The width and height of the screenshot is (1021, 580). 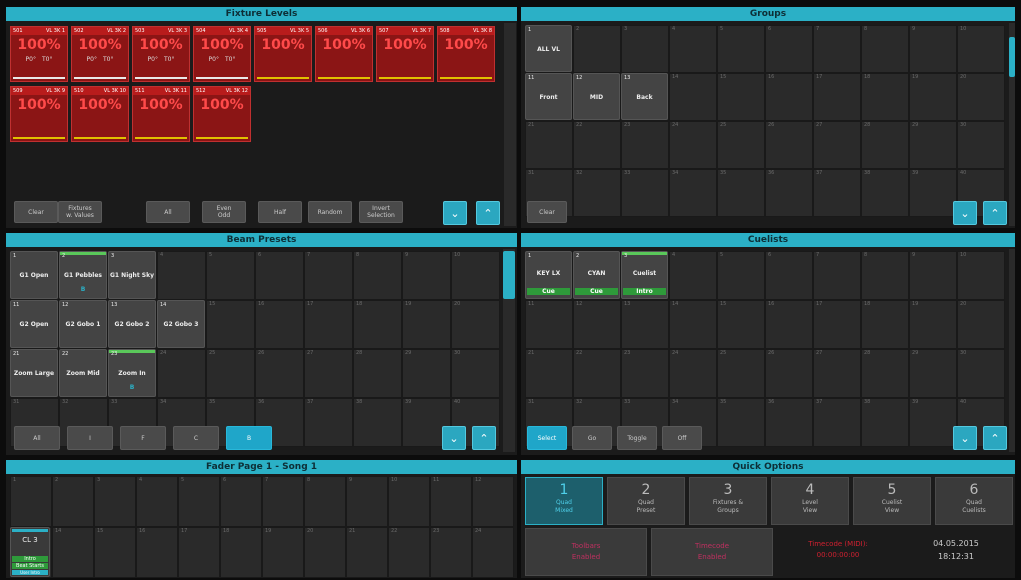 What do you see at coordinates (712, 552) in the screenshot?
I see `timecode-toggle: Timecode Enabled` at bounding box center [712, 552].